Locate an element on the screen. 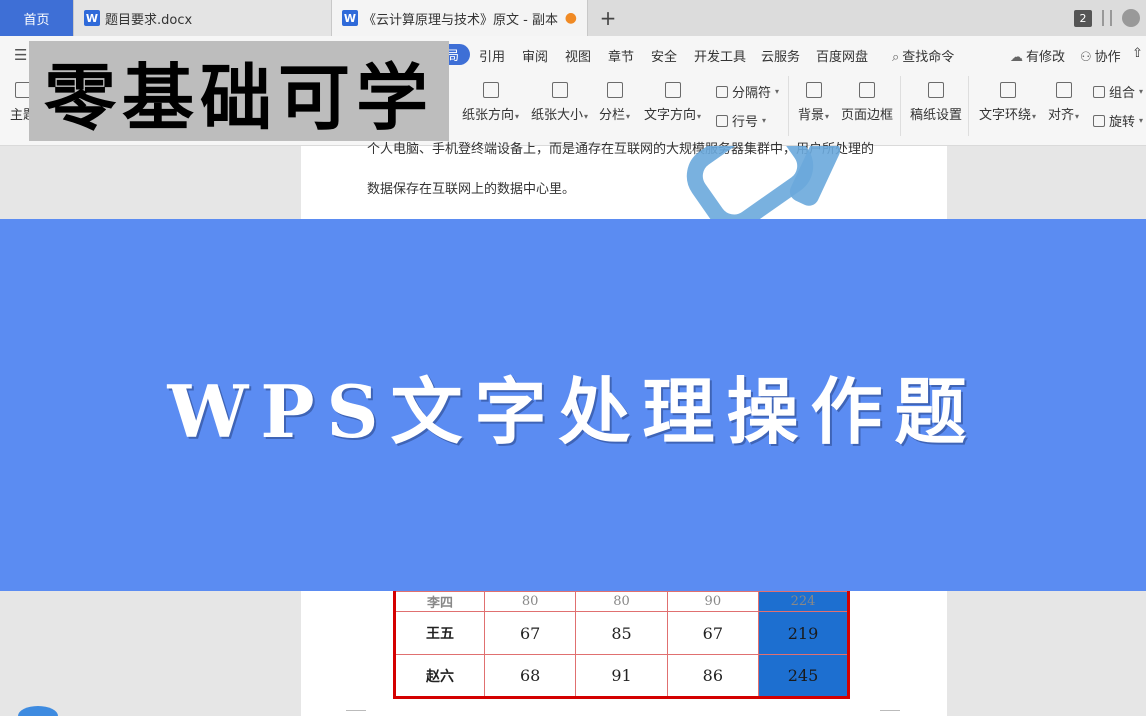 The width and height of the screenshot is (1146, 716). table-cell: 85 is located at coordinates (621, 633).